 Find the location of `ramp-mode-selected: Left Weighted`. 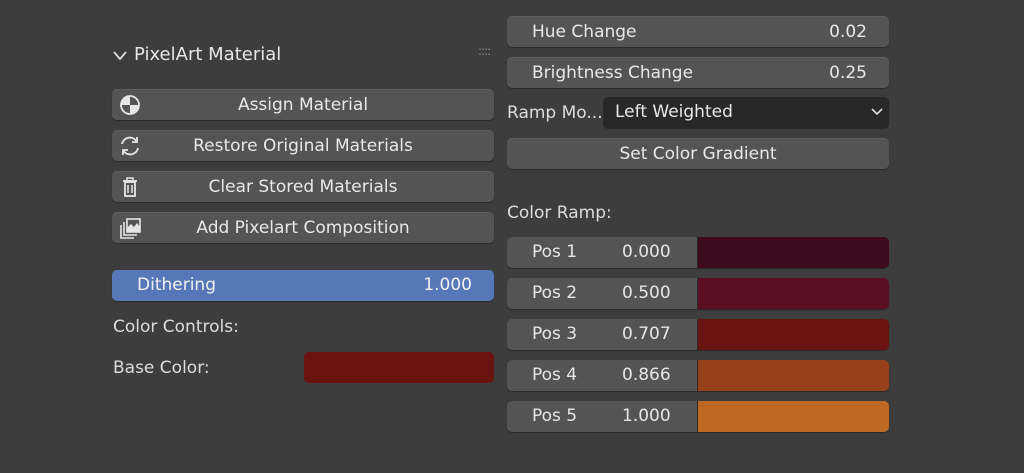

ramp-mode-selected: Left Weighted is located at coordinates (674, 112).